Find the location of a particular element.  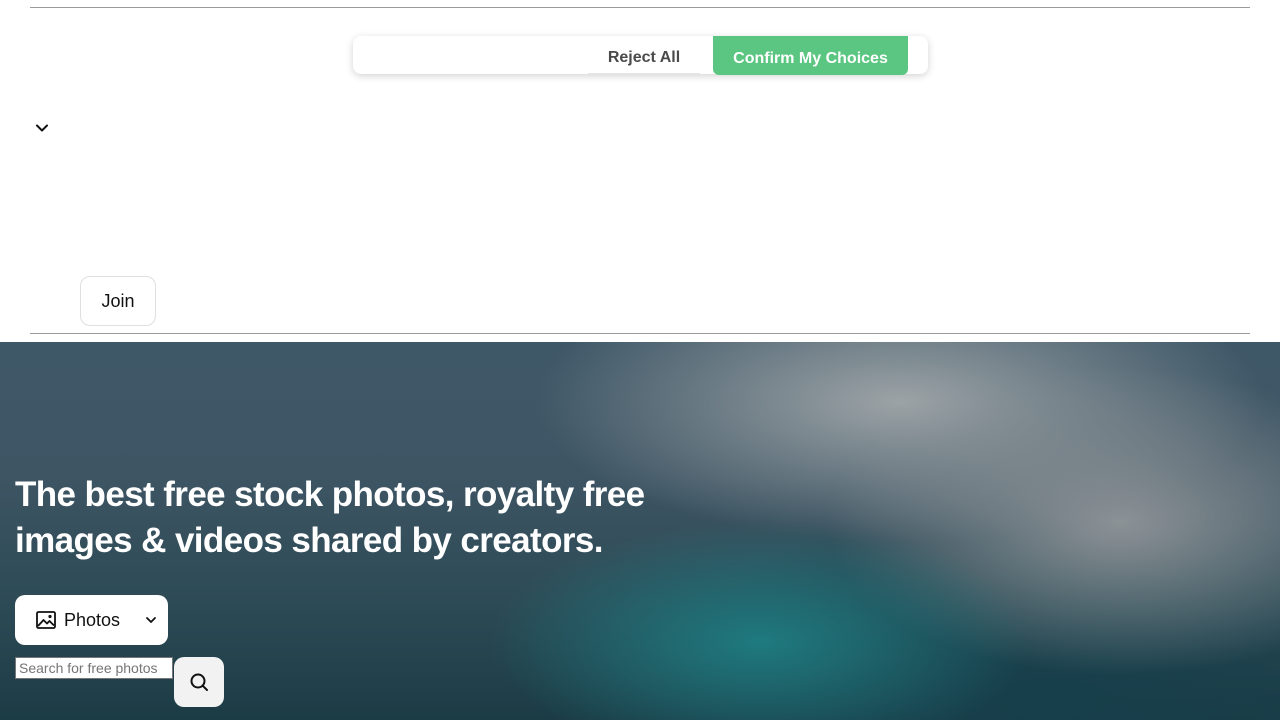

media-type-label: Photos is located at coordinates (92, 620).